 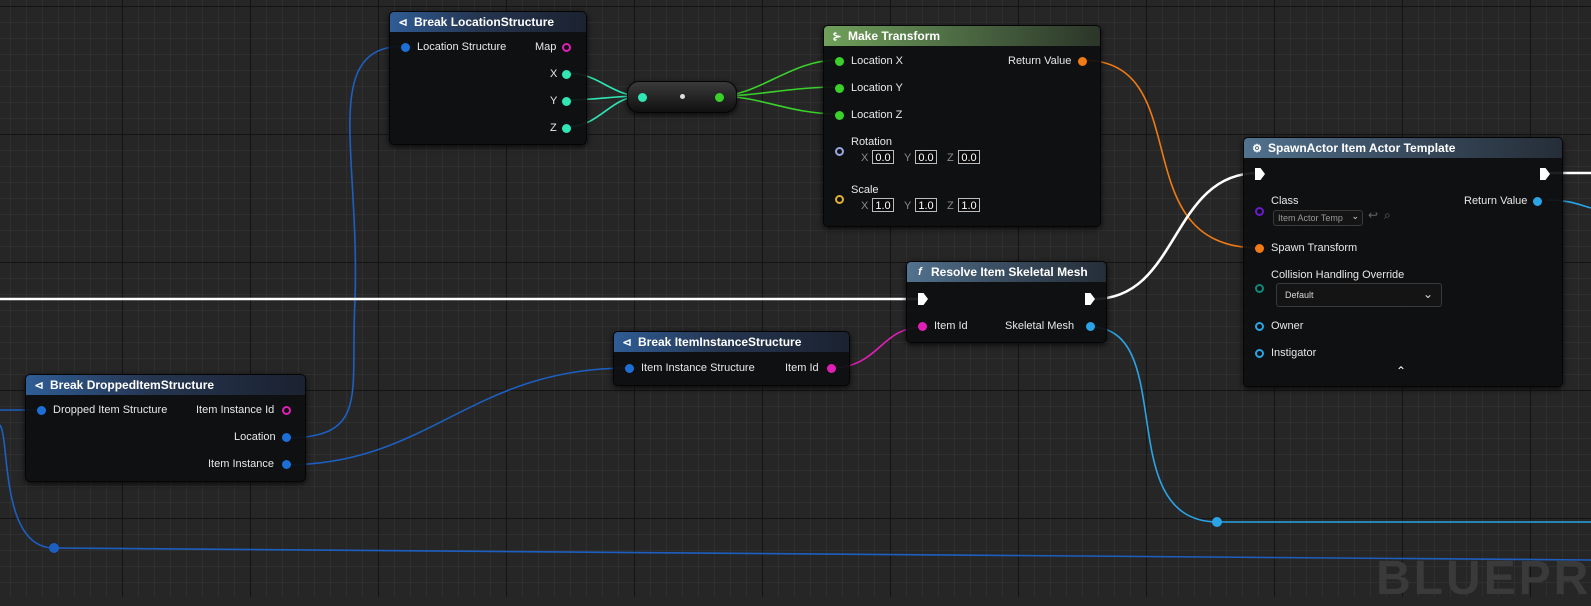 I want to click on reroute-node-object, so click(x=1217, y=522).